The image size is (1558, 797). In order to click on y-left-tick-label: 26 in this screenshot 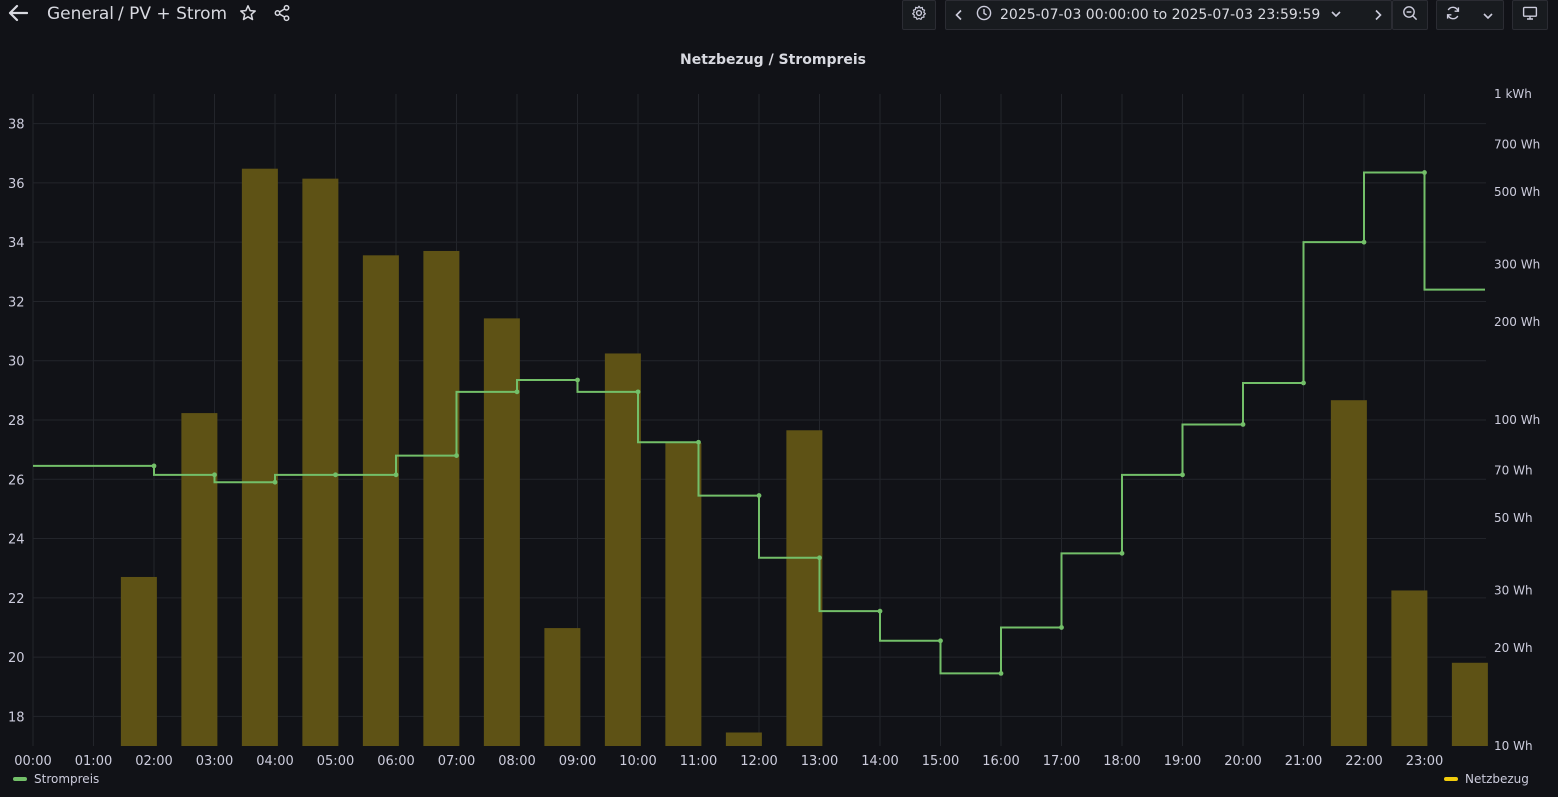, I will do `click(16, 480)`.